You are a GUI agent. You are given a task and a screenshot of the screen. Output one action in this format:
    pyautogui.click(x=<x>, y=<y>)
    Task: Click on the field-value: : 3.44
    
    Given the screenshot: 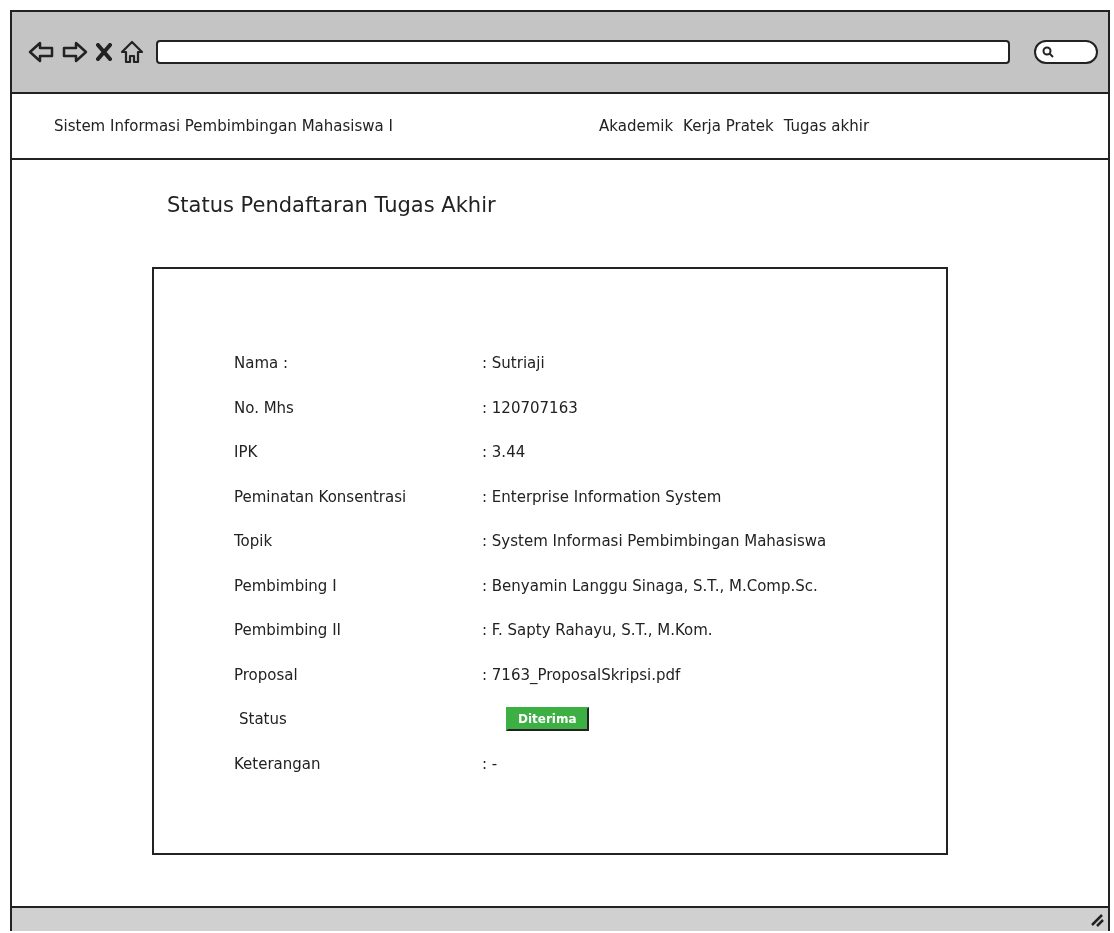 What is the action you would take?
    pyautogui.click(x=504, y=452)
    